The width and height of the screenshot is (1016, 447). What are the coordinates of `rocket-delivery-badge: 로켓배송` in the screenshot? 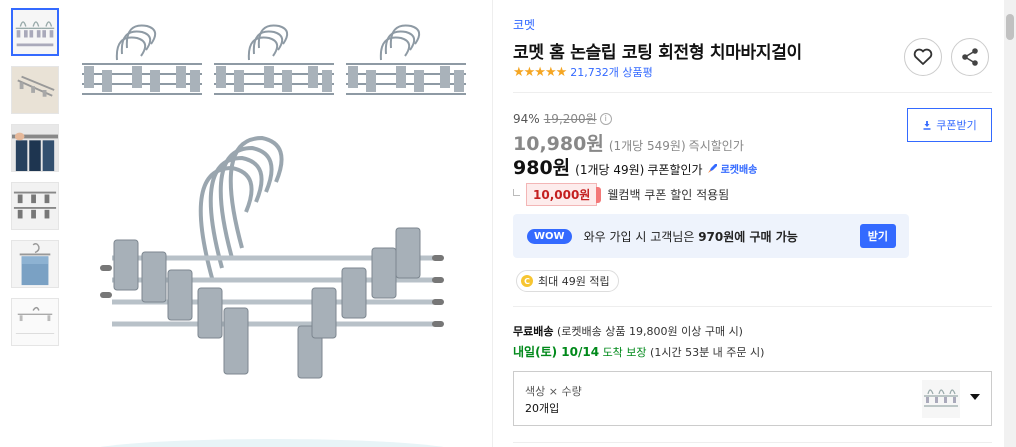 It's located at (732, 168).